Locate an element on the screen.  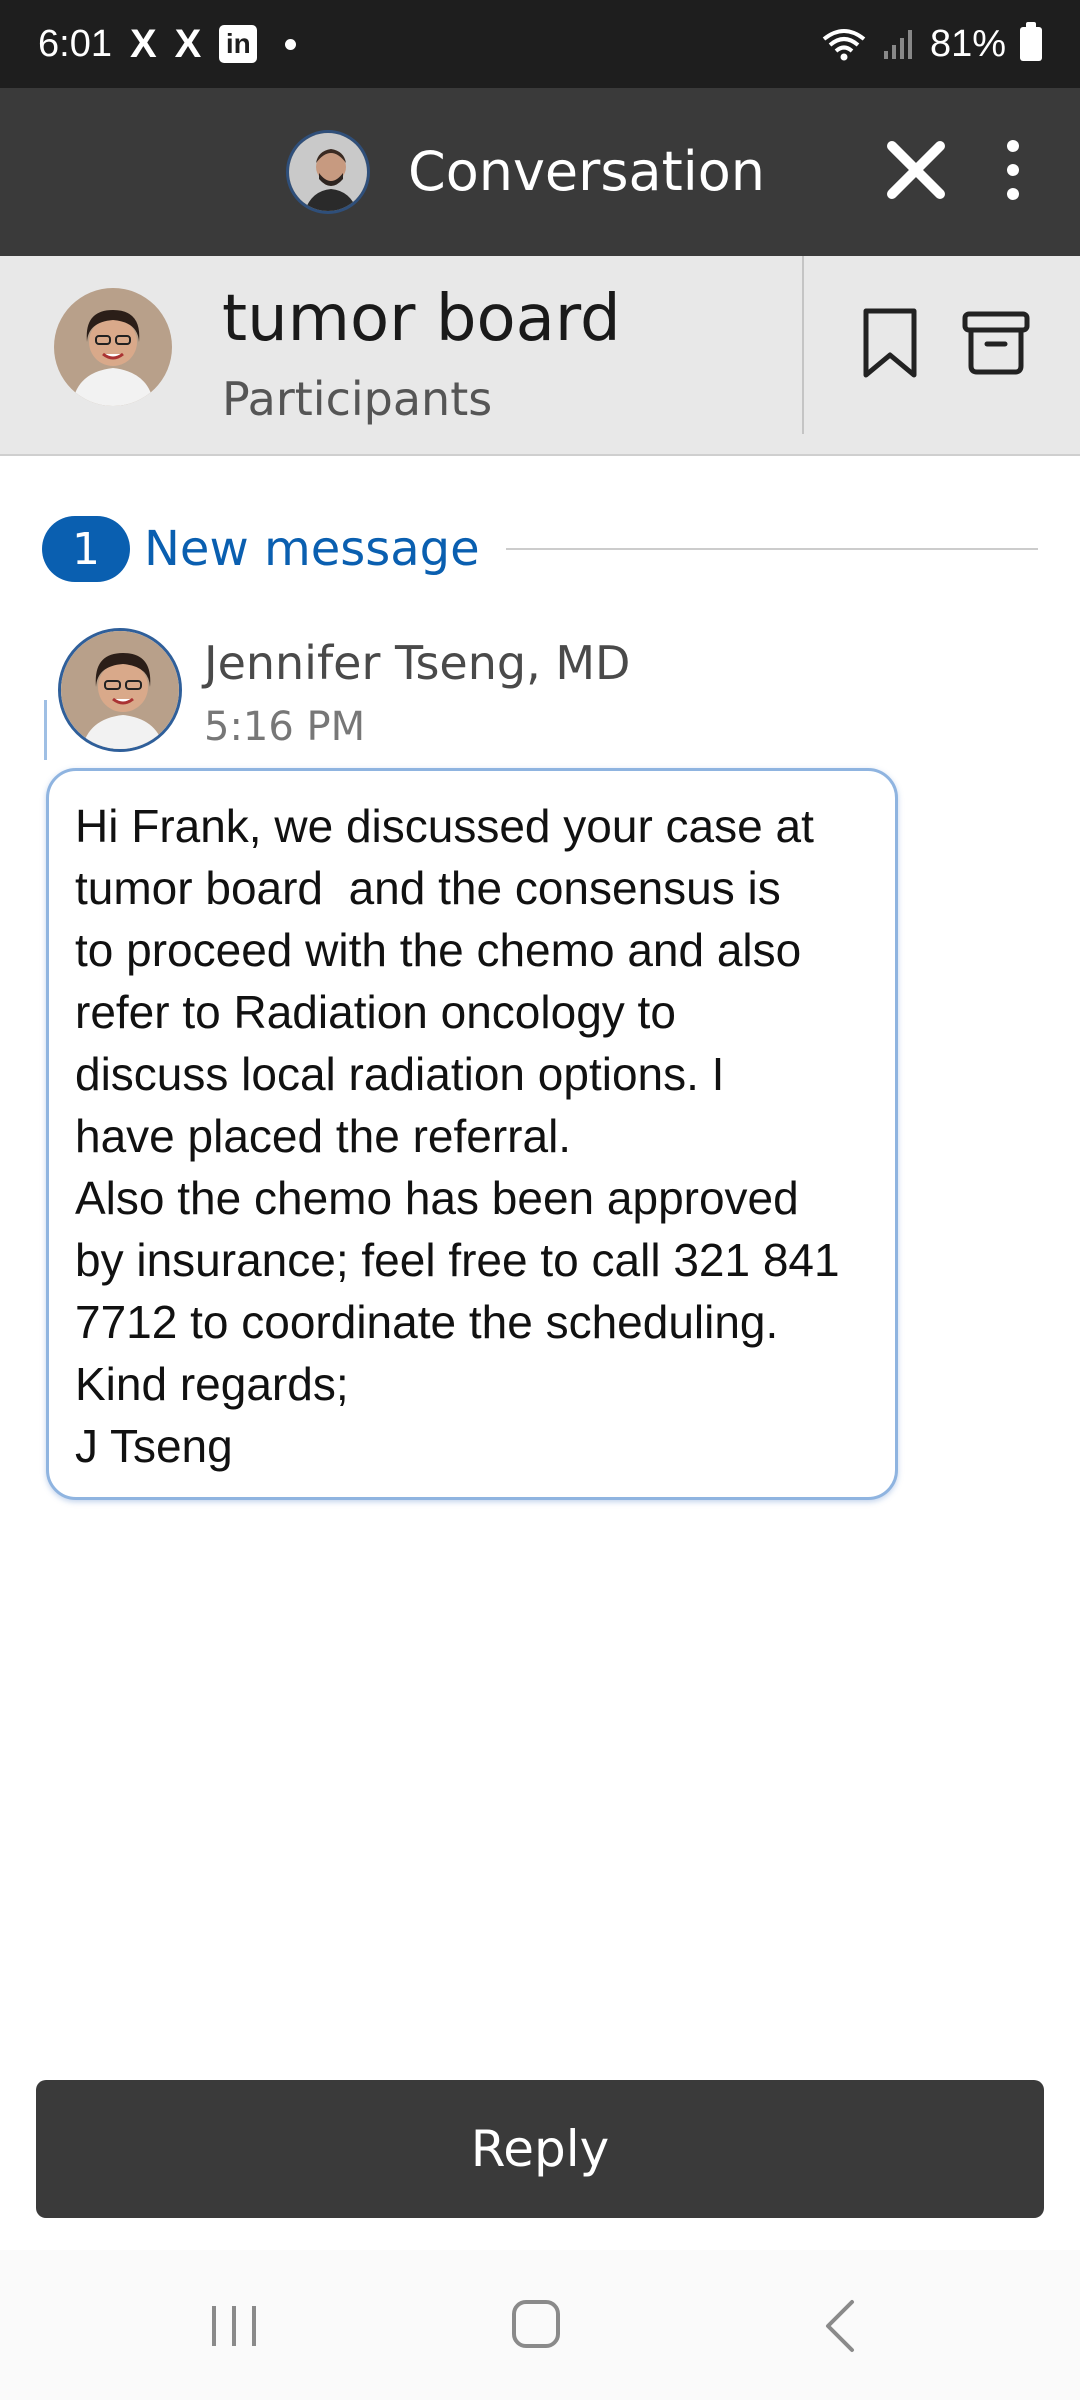
sender-name: Jennifer Tseng, MD is located at coordinates (417, 663).